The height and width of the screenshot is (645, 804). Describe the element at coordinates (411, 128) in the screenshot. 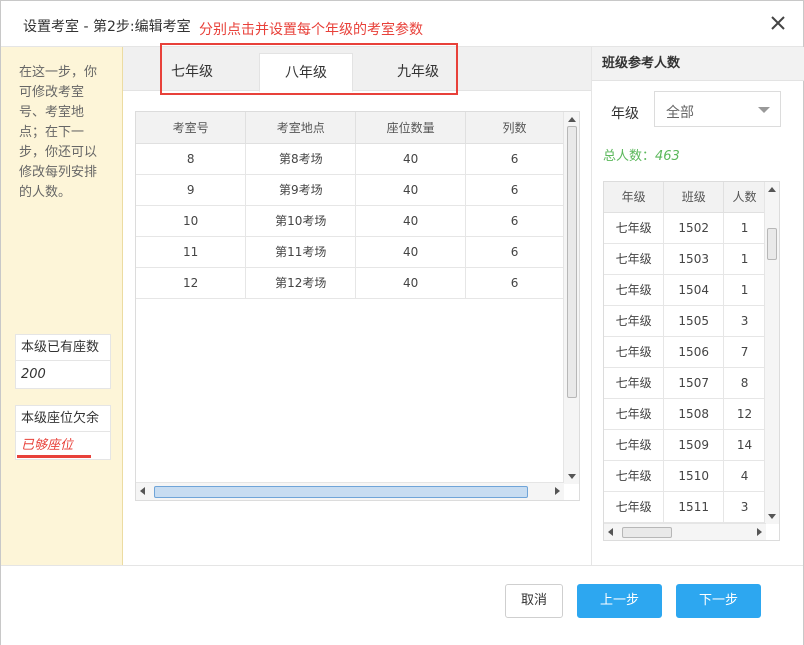

I see `col-header-seat-count: 座位数量` at that location.